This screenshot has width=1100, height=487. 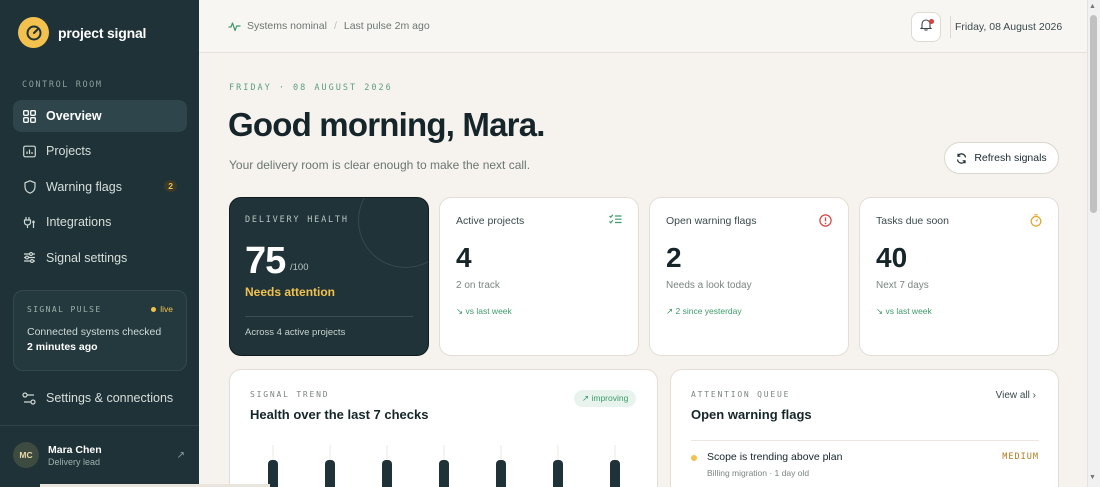 I want to click on card-title: Tasks due soon, so click(x=912, y=221).